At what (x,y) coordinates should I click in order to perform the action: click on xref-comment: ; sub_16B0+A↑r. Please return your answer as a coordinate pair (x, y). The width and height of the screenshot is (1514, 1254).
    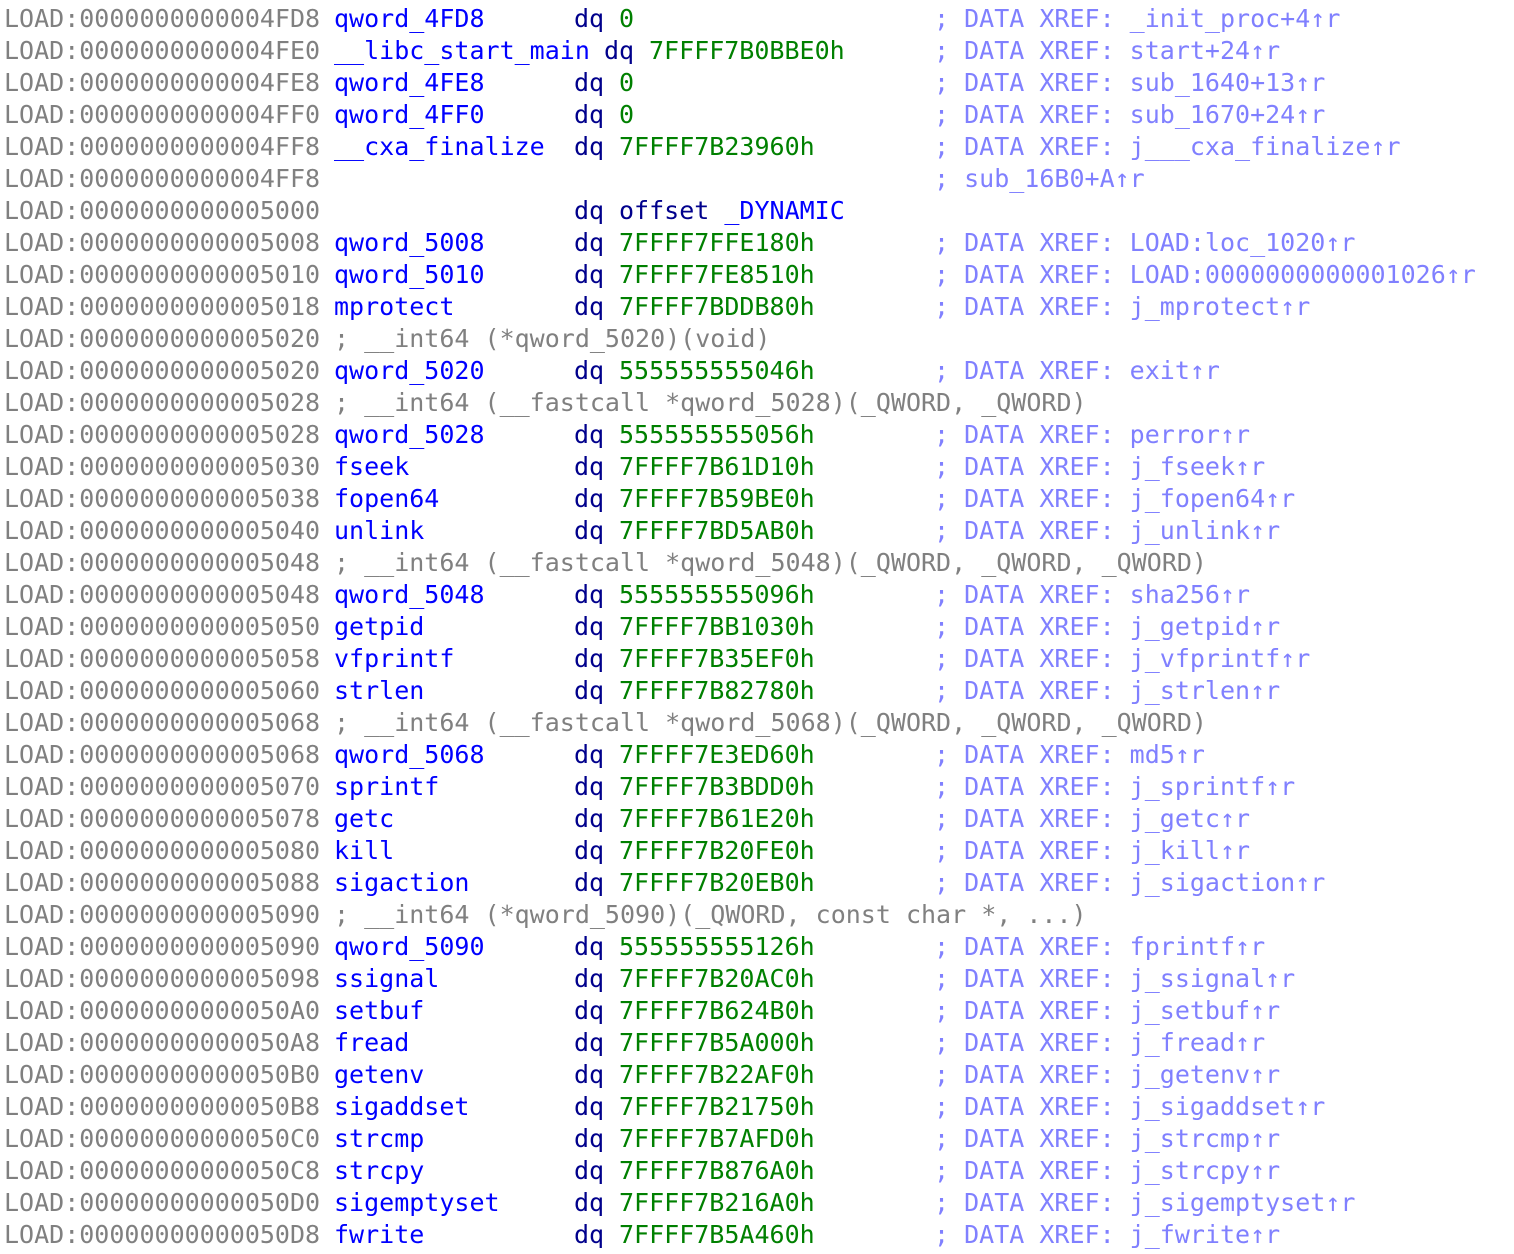
    Looking at the image, I should click on (1039, 179).